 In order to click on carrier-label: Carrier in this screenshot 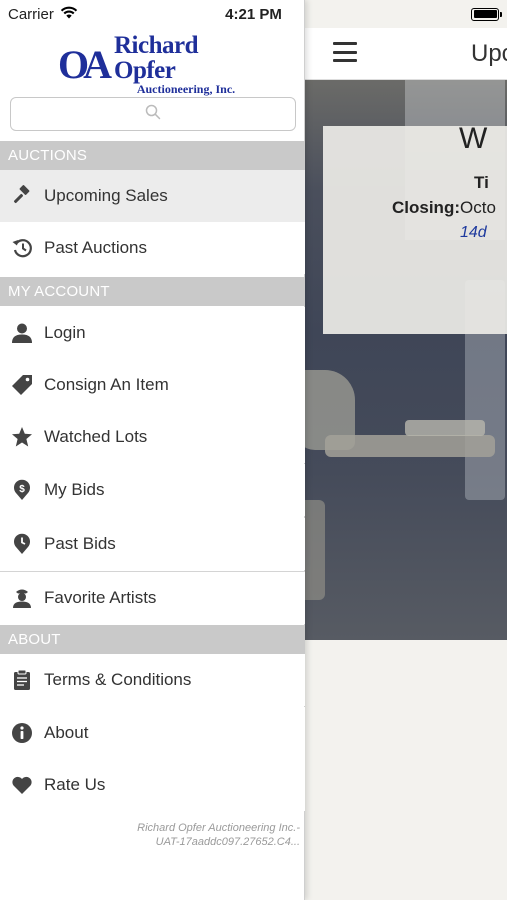, I will do `click(31, 14)`.